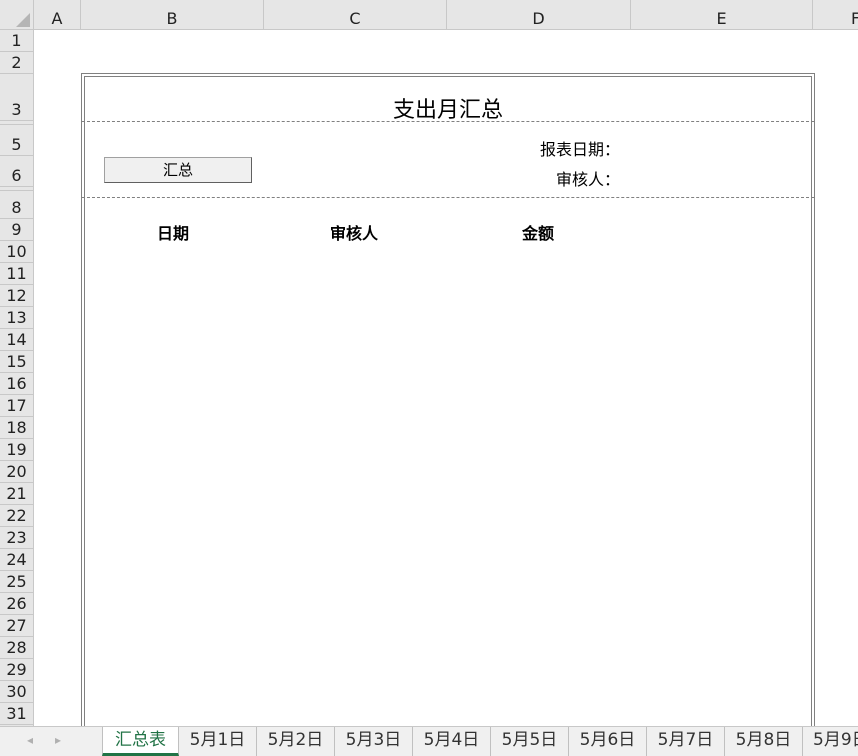  I want to click on header-amount: 金额, so click(538, 233).